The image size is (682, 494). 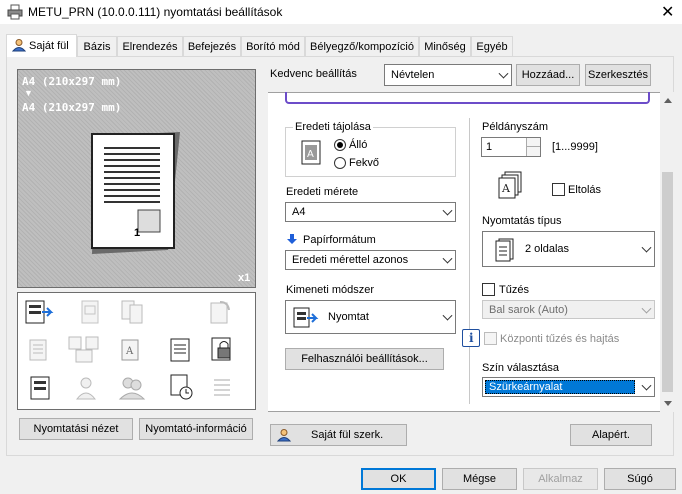 What do you see at coordinates (504, 250) in the screenshot?
I see `duplex-icon` at bounding box center [504, 250].